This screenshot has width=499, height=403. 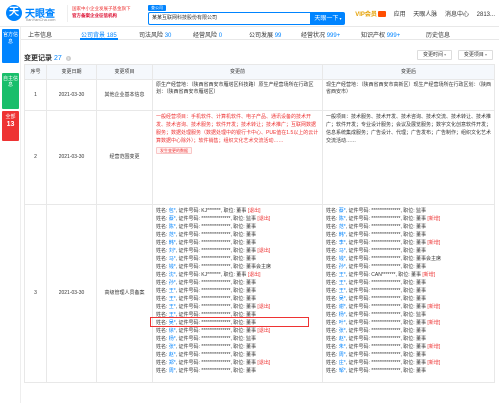 I want to click on tab-ip: 知识产权 999+, so click(x=380, y=34).